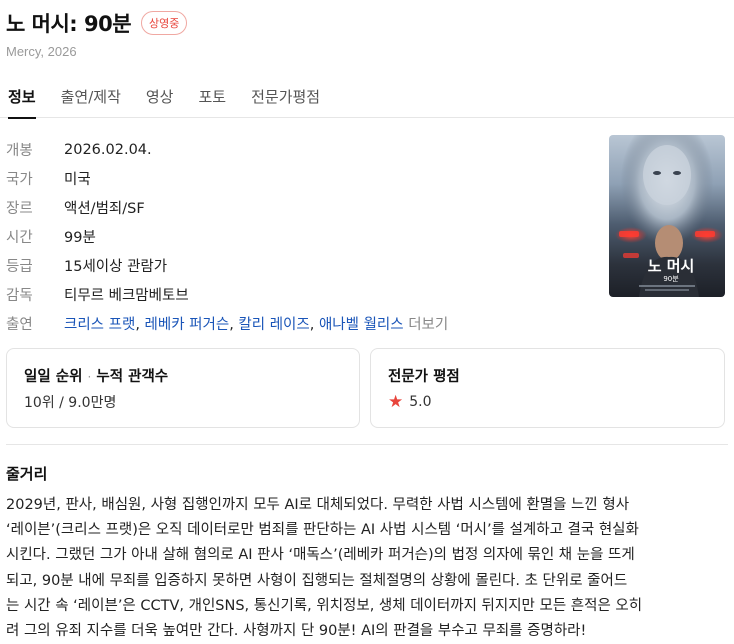 The height and width of the screenshot is (644, 734). I want to click on tab-info: 정보, so click(22, 98).